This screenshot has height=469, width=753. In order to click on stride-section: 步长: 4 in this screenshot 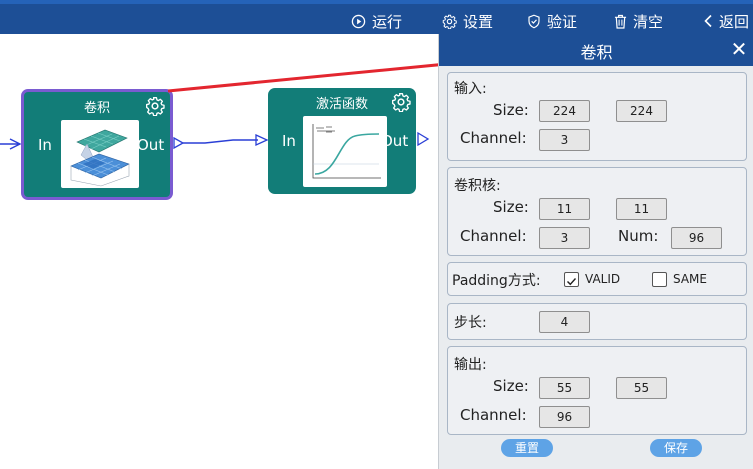, I will do `click(597, 321)`.